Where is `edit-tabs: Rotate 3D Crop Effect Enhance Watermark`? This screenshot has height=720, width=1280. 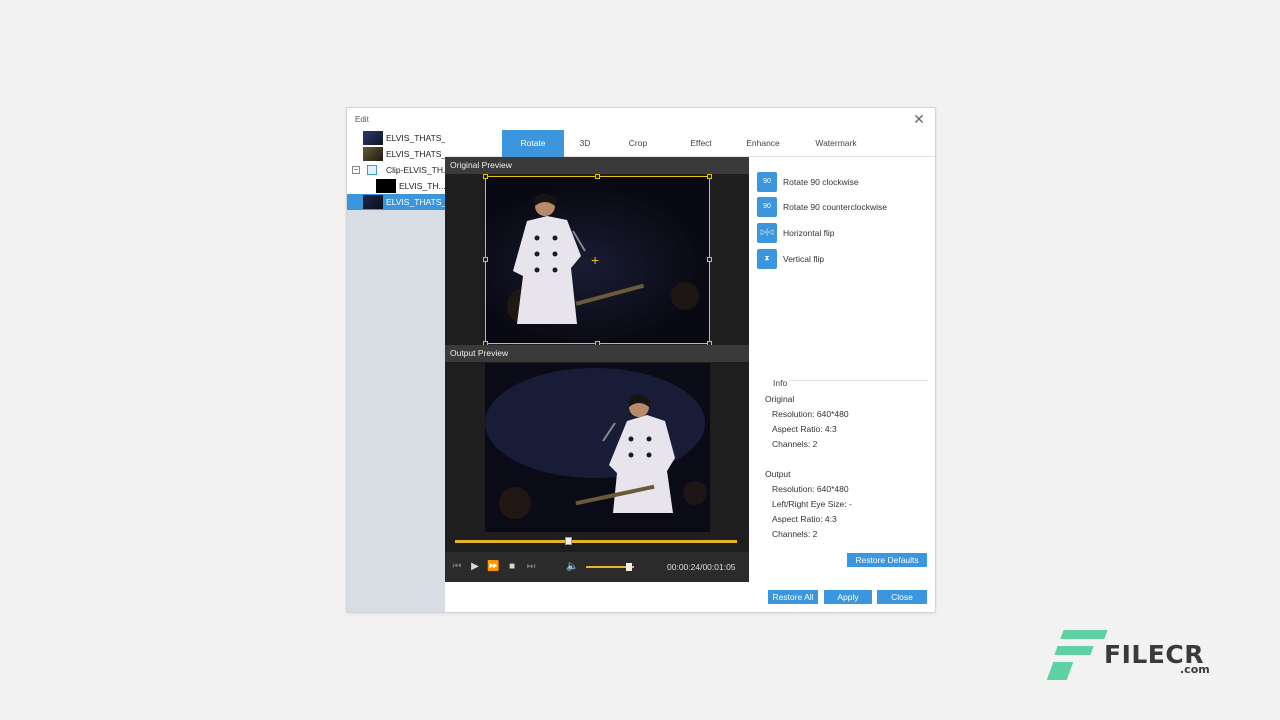
edit-tabs: Rotate 3D Crop Effect Enhance Watermark is located at coordinates (690, 143).